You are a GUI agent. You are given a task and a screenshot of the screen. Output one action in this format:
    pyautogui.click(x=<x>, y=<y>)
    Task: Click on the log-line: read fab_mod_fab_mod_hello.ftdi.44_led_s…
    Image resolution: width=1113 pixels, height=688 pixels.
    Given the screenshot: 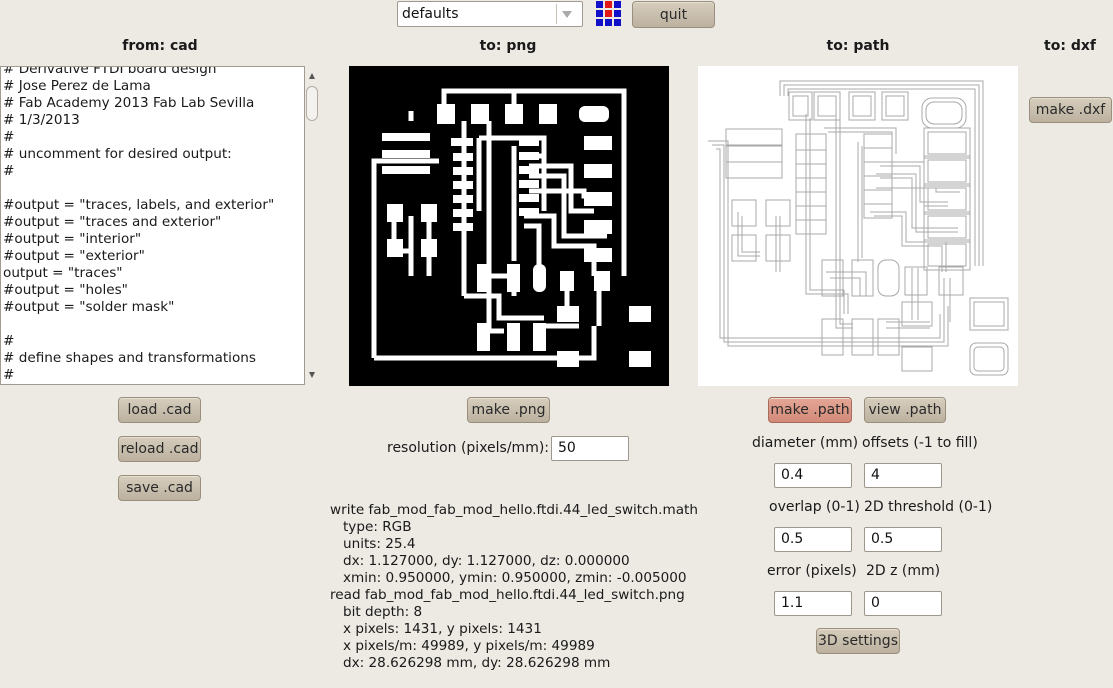 What is the action you would take?
    pyautogui.click(x=507, y=595)
    